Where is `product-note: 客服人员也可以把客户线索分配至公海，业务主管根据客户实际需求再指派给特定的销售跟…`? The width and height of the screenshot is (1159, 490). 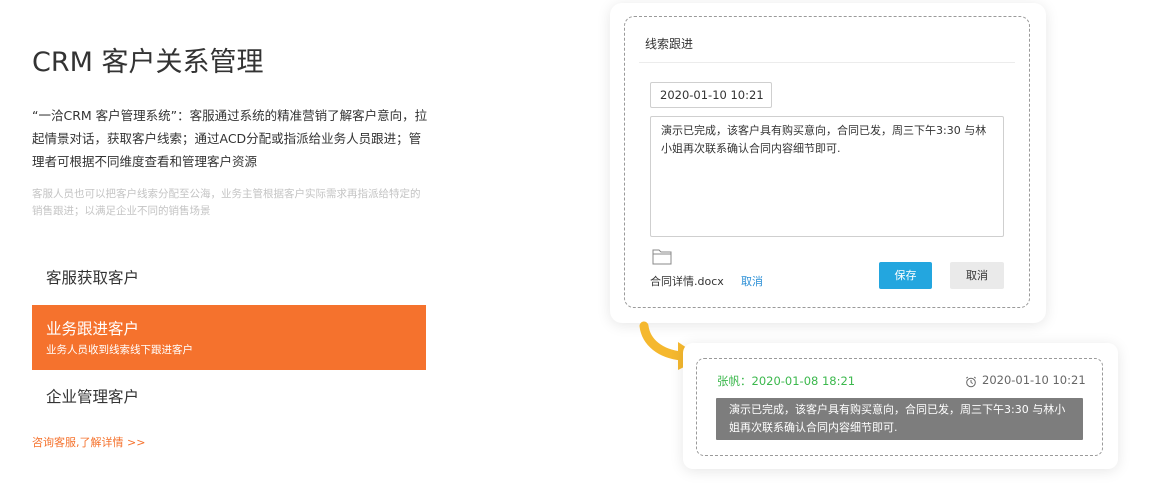 product-note: 客服人员也可以把客户线索分配至公海，业务主管根据客户实际需求再指派给特定的销售跟… is located at coordinates (226, 202).